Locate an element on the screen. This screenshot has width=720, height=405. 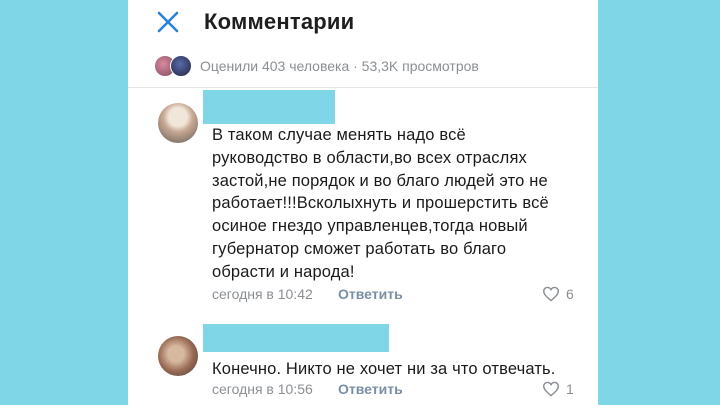
comment-line: работает!!!Всколыхнуть и прошерстить всё is located at coordinates (380, 203).